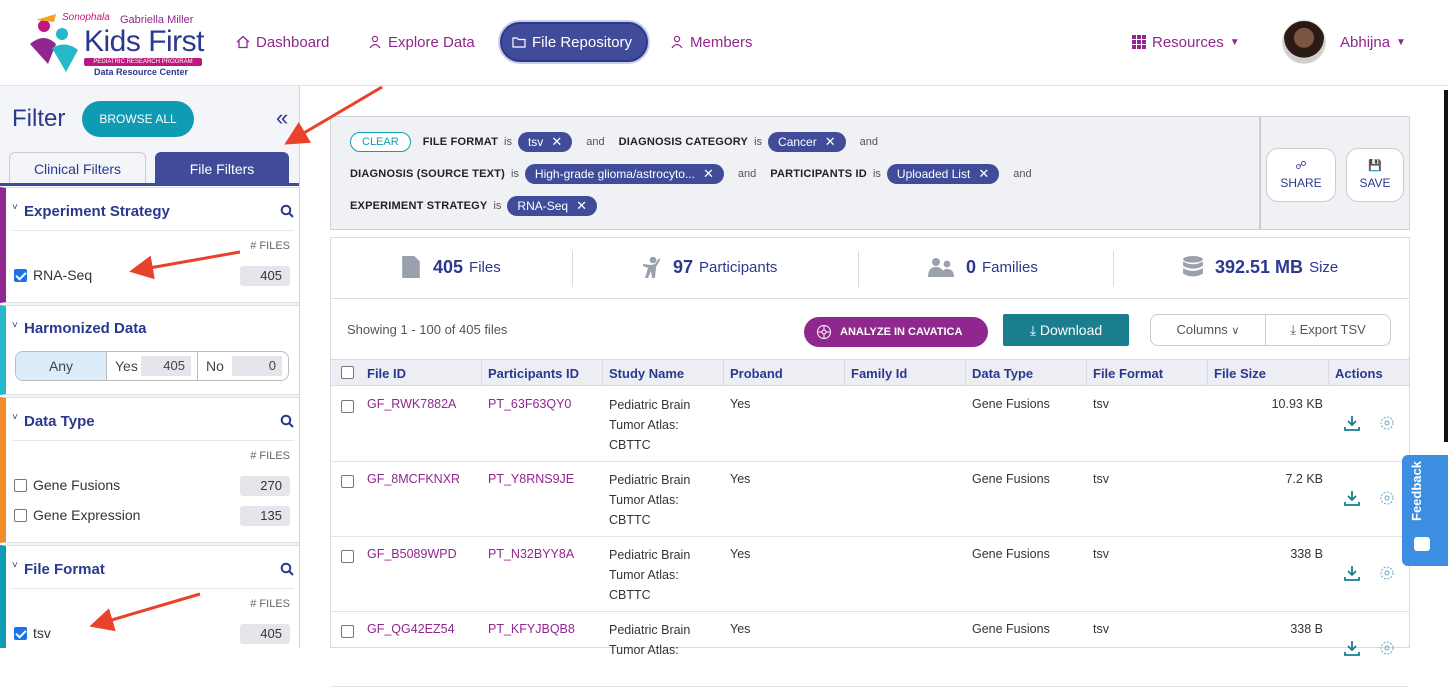 The width and height of the screenshot is (1448, 687). What do you see at coordinates (282, 42) in the screenshot?
I see `nav-dashboard: Dashboard` at bounding box center [282, 42].